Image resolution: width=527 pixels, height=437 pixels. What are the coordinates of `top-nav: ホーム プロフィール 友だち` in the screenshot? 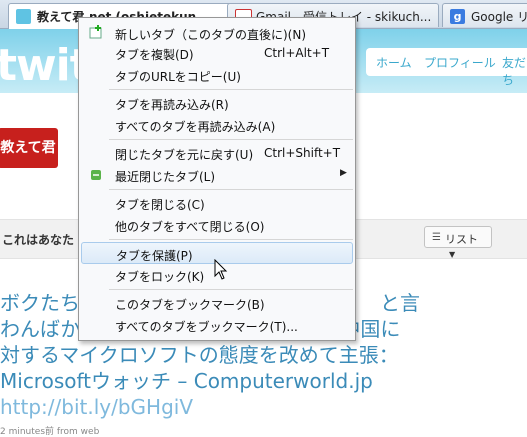 It's located at (446, 67).